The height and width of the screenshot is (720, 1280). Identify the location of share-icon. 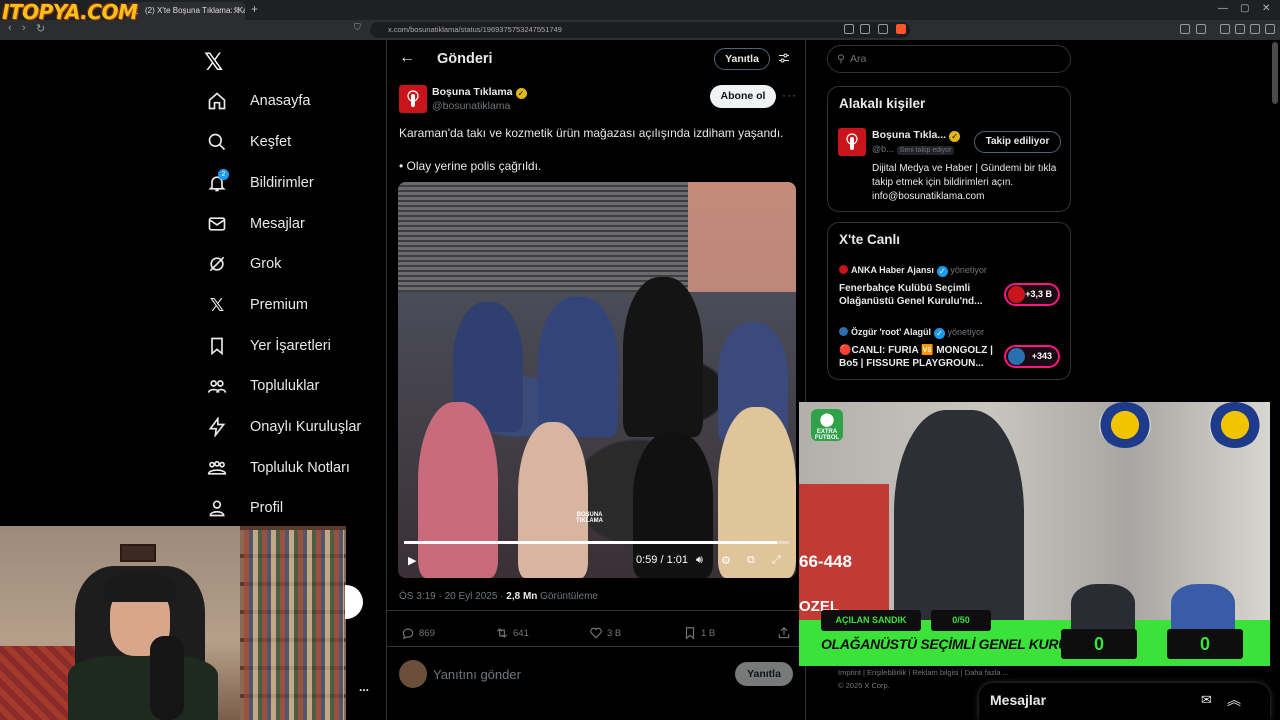
(883, 29).